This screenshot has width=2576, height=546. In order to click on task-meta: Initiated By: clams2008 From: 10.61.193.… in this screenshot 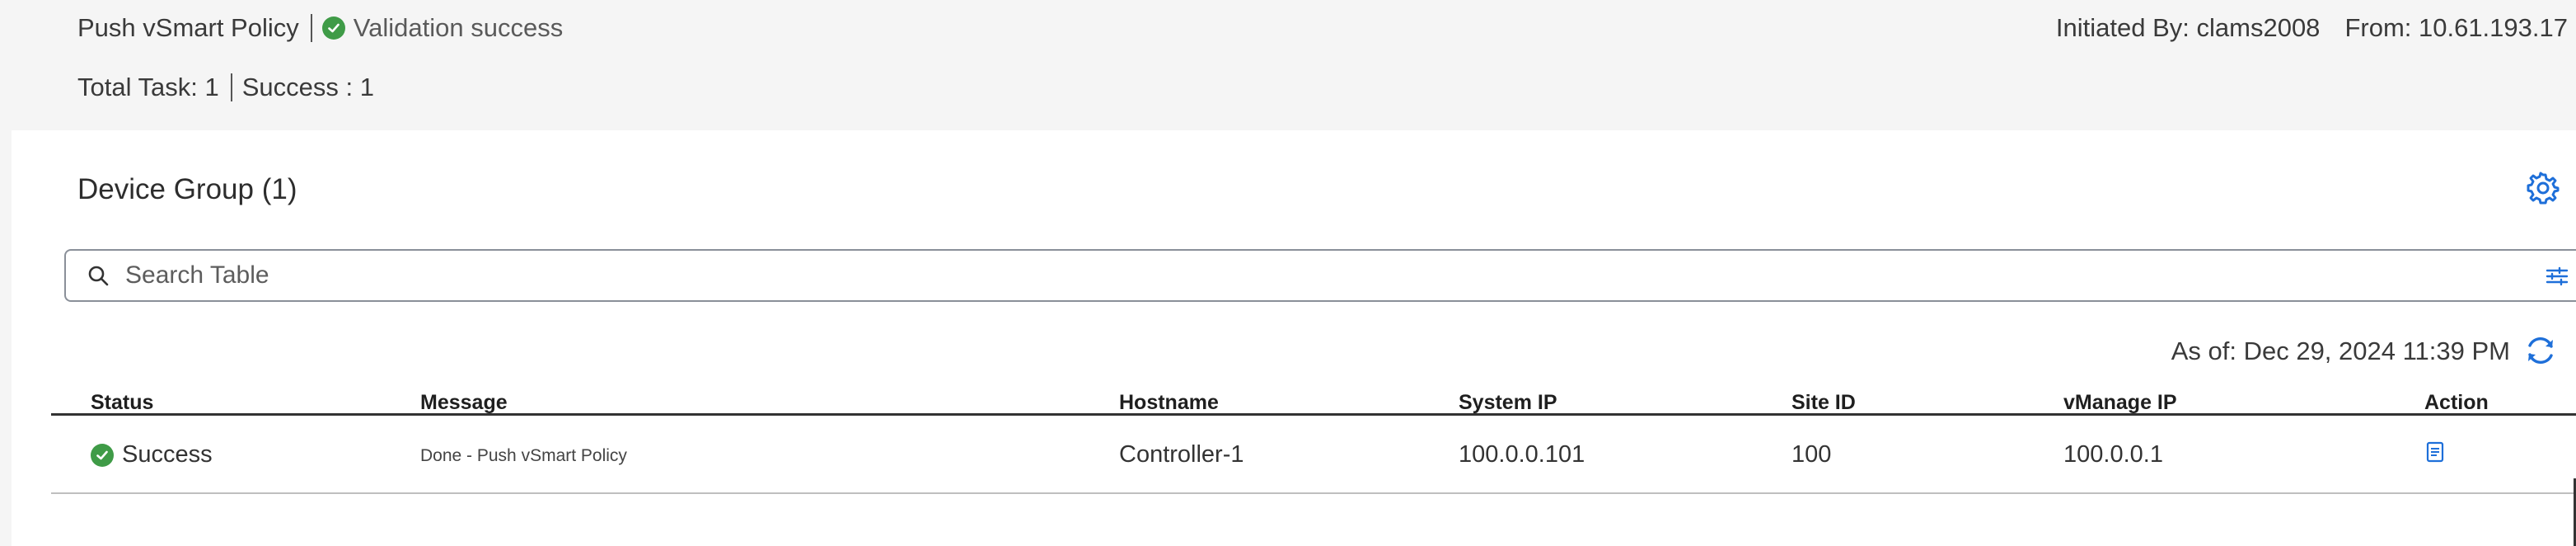, I will do `click(2312, 28)`.